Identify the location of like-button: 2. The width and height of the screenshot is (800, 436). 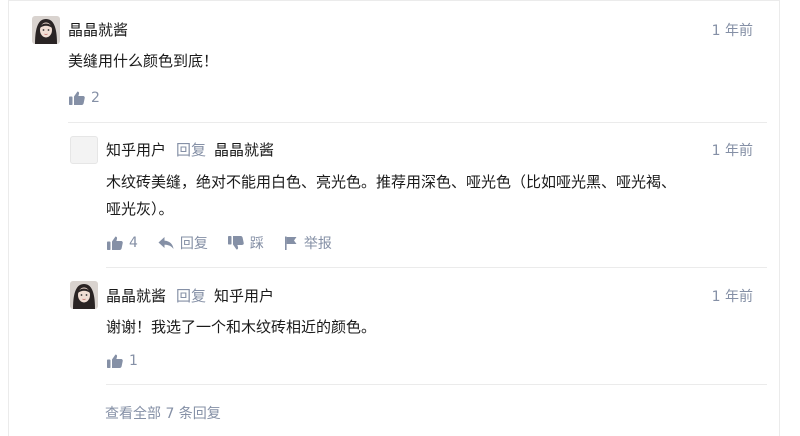
(84, 98).